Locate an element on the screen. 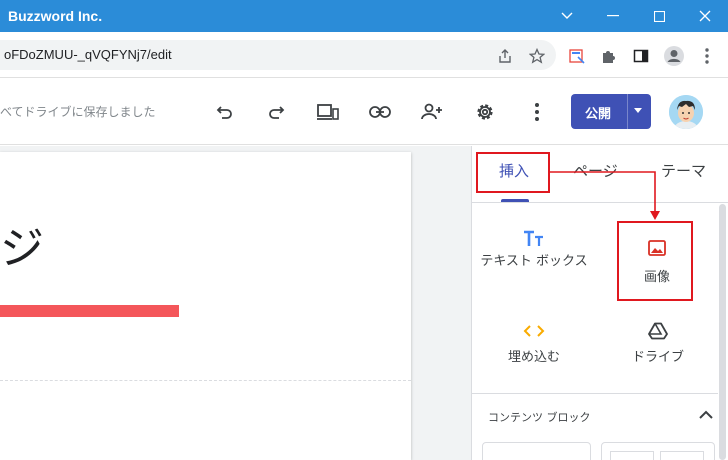  panel-scrollbar is located at coordinates (722, 332).